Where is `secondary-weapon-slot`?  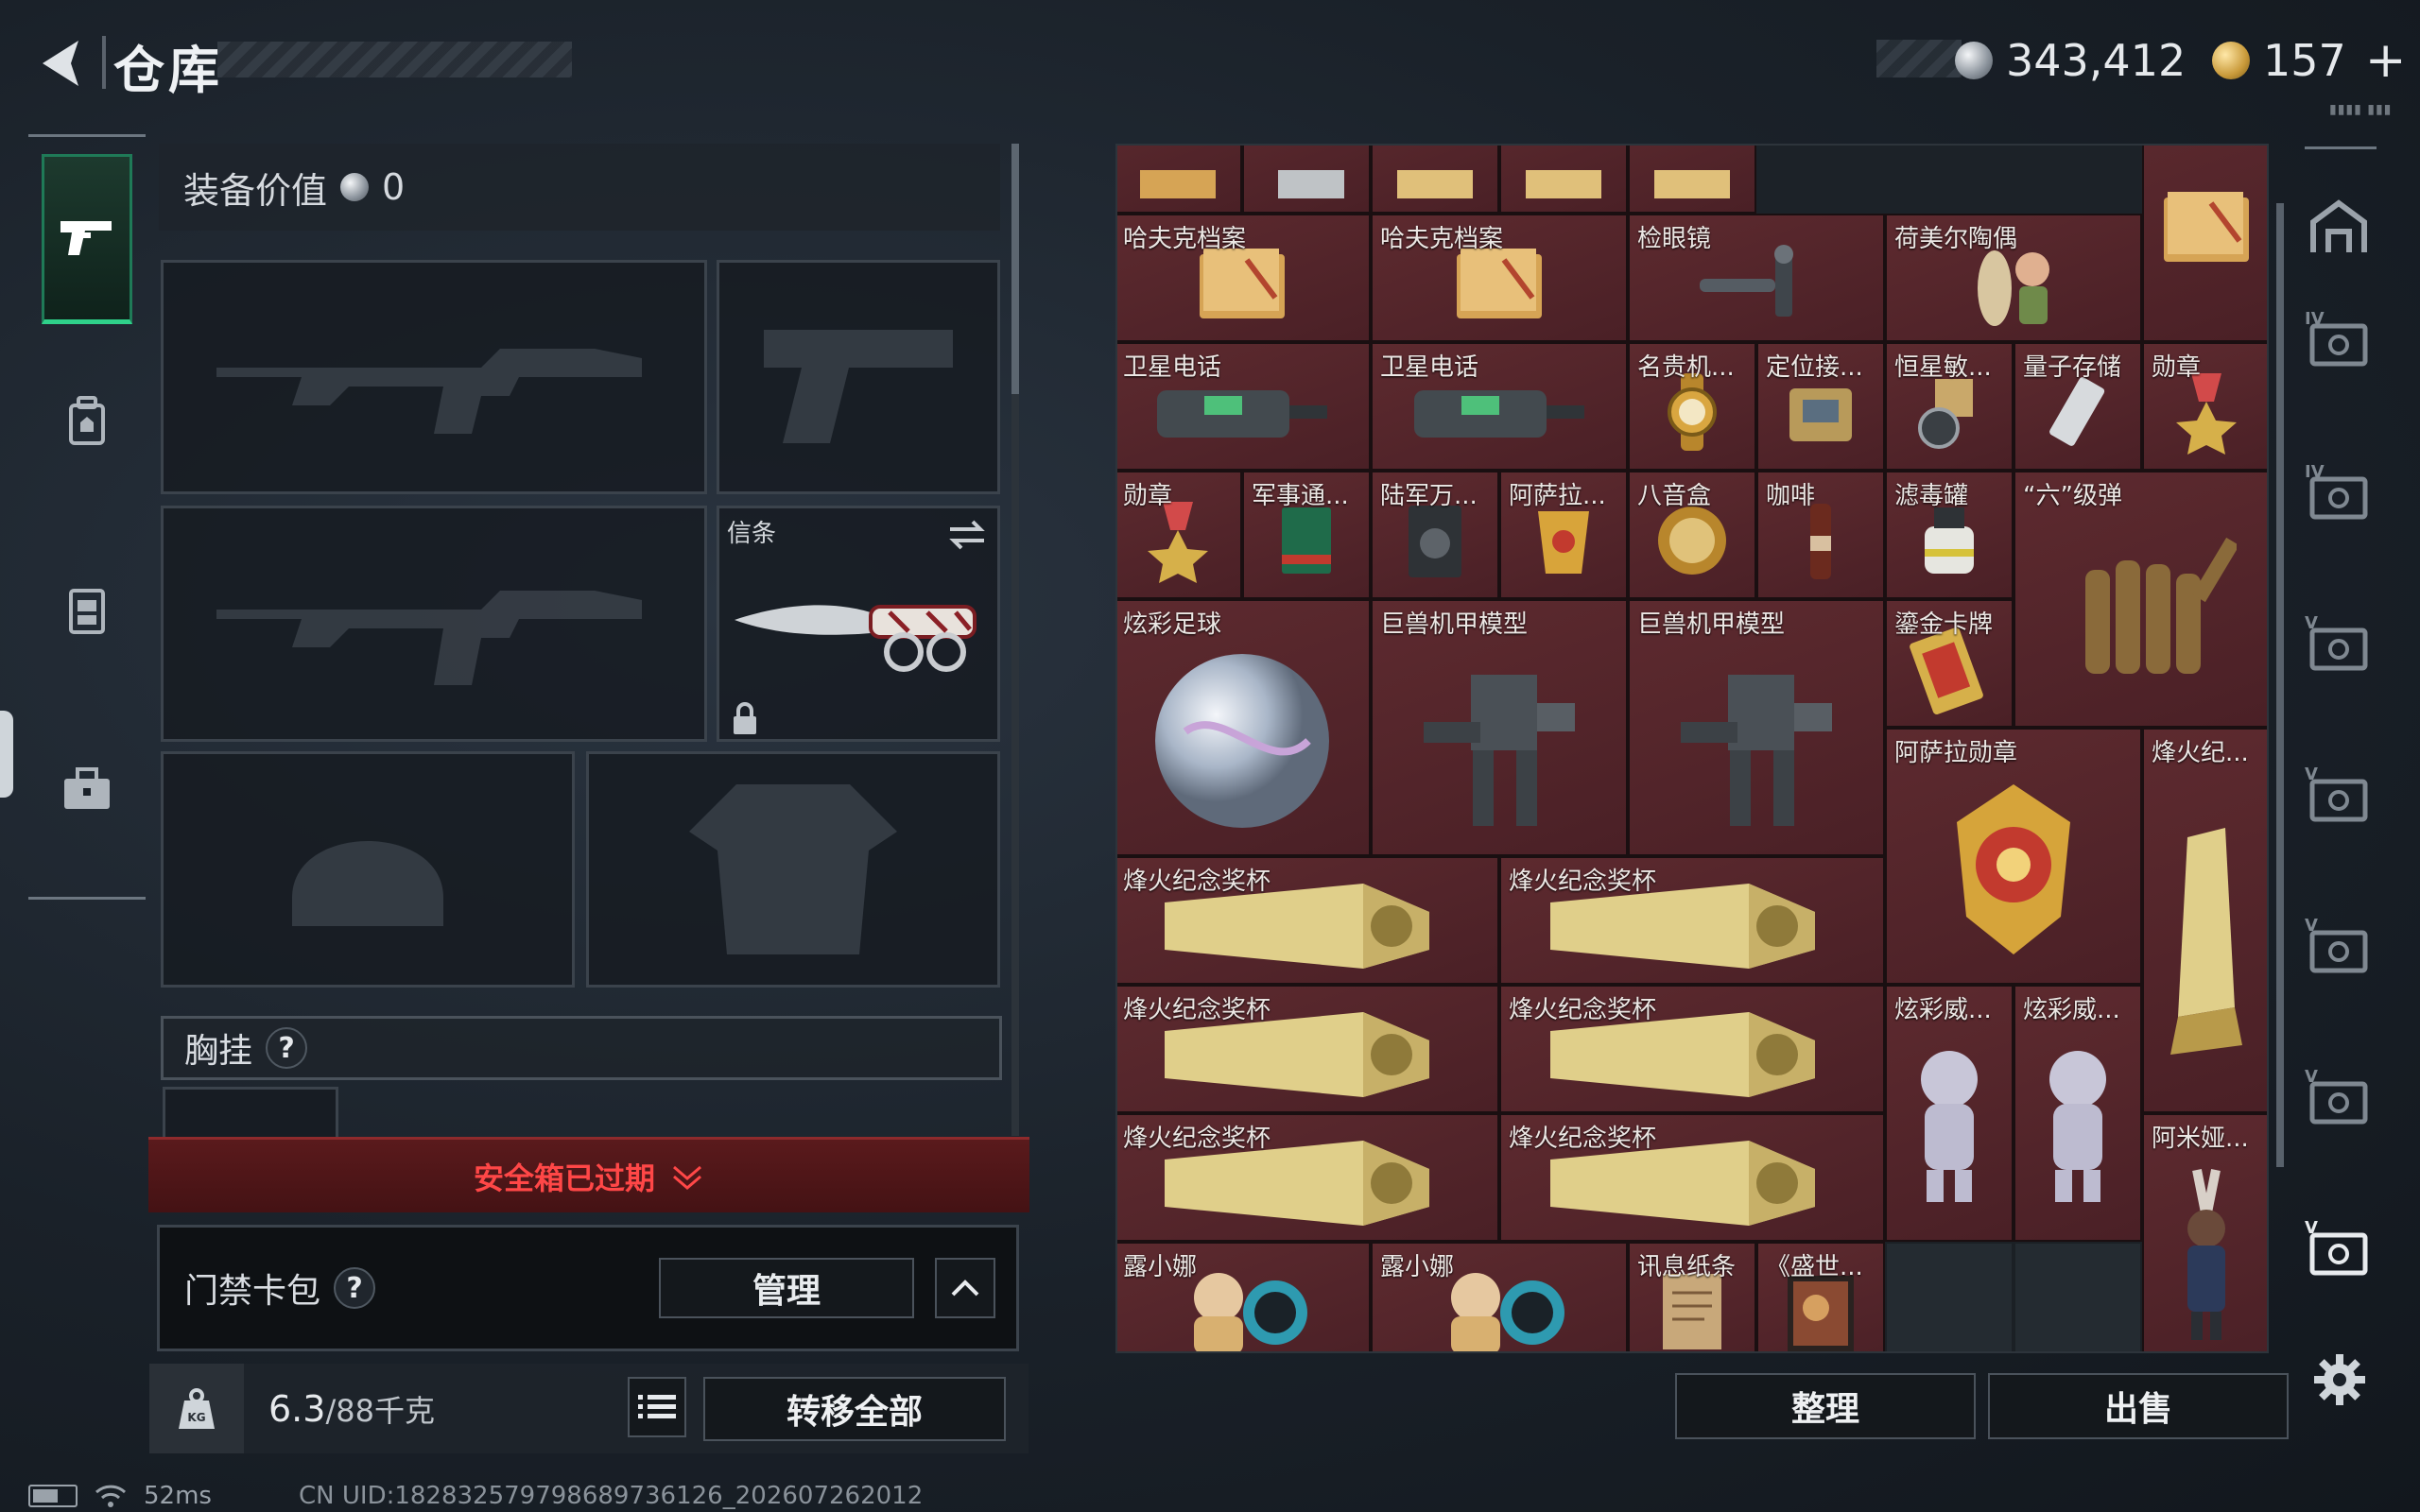
secondary-weapon-slot is located at coordinates (434, 624).